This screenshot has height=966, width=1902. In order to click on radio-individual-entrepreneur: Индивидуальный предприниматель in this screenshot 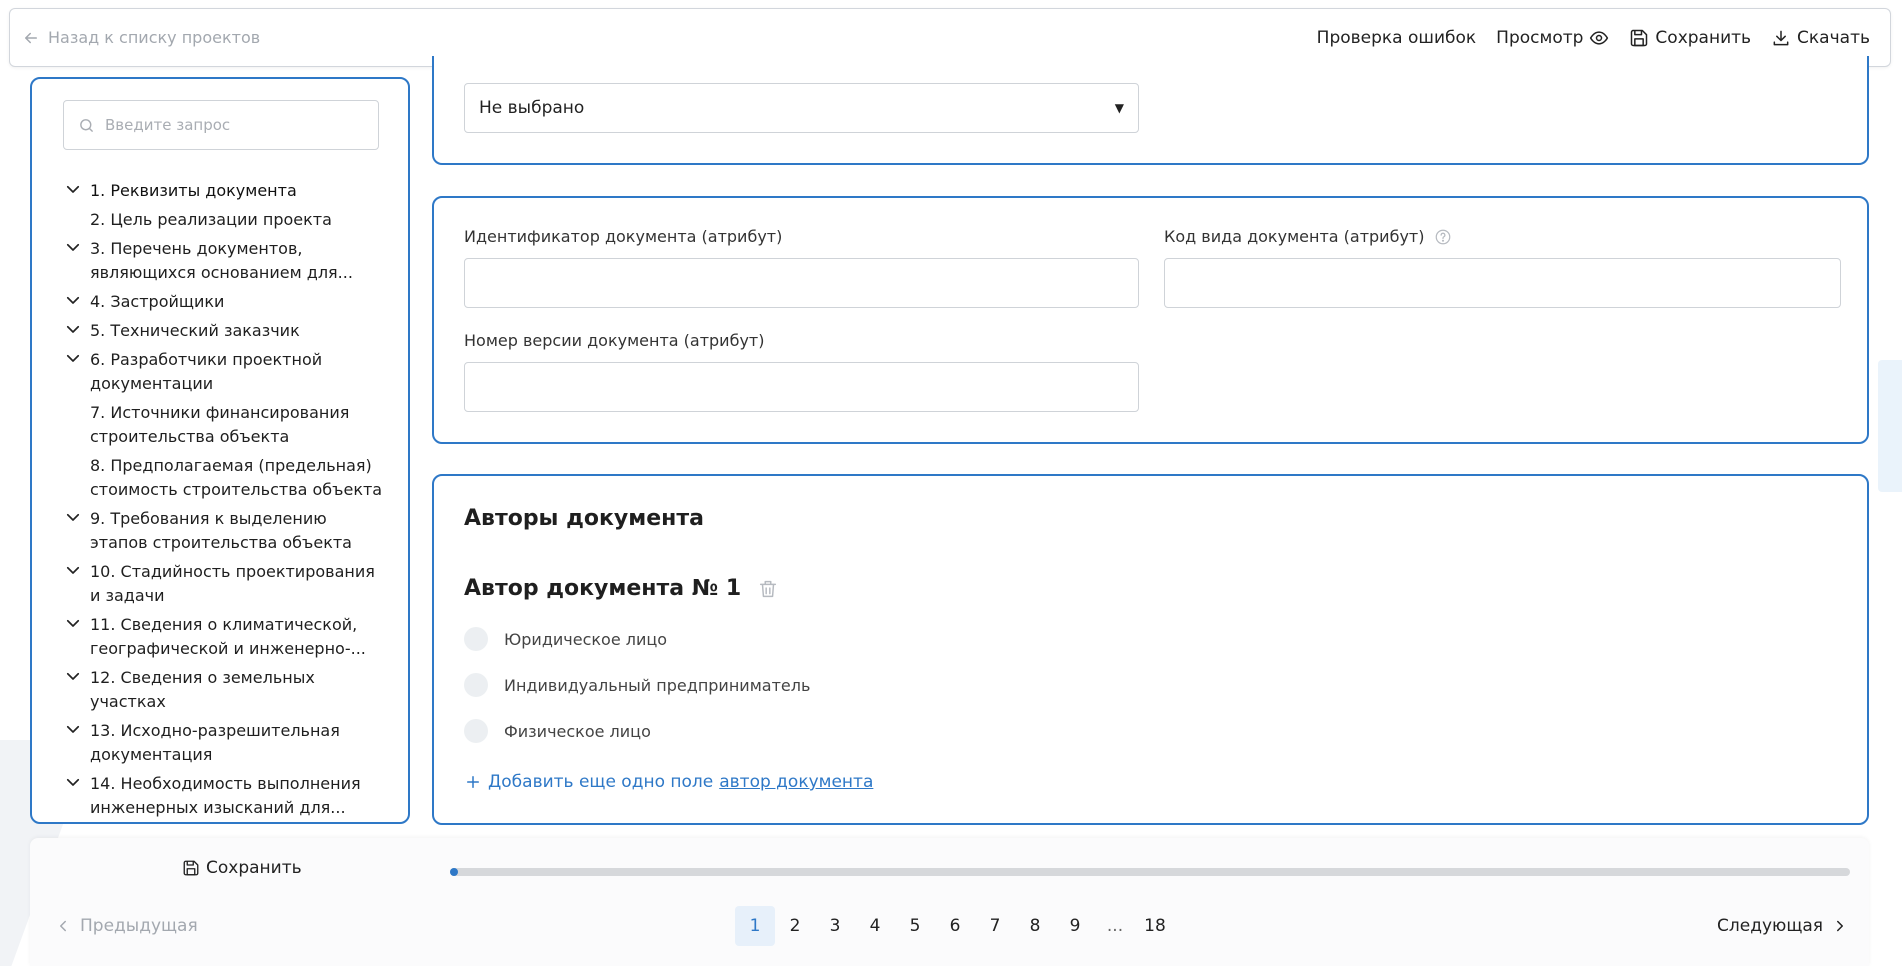, I will do `click(637, 685)`.